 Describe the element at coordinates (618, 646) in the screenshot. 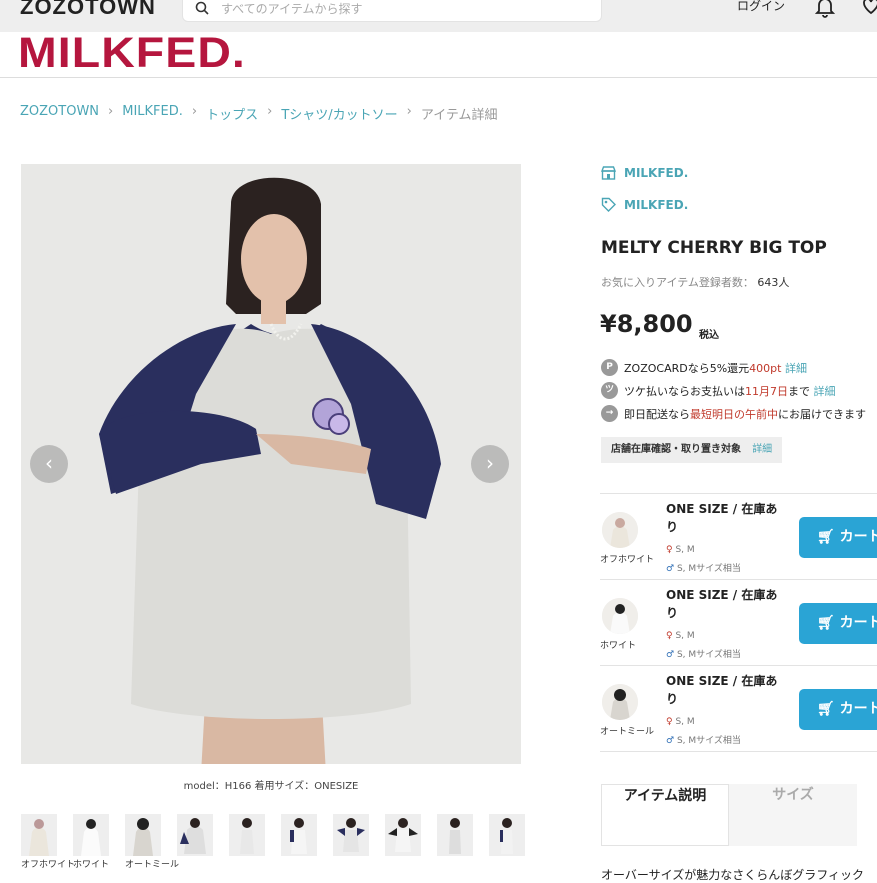

I see `color-name: ホワイト` at that location.